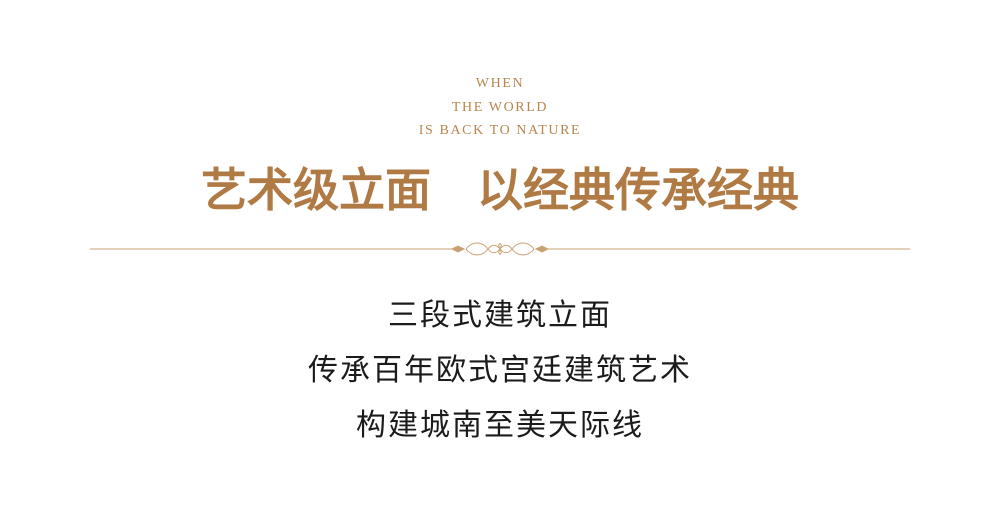 The height and width of the screenshot is (516, 1000). Describe the element at coordinates (500, 190) in the screenshot. I see `headline: 艺术级立面 以经典传承经典` at that location.